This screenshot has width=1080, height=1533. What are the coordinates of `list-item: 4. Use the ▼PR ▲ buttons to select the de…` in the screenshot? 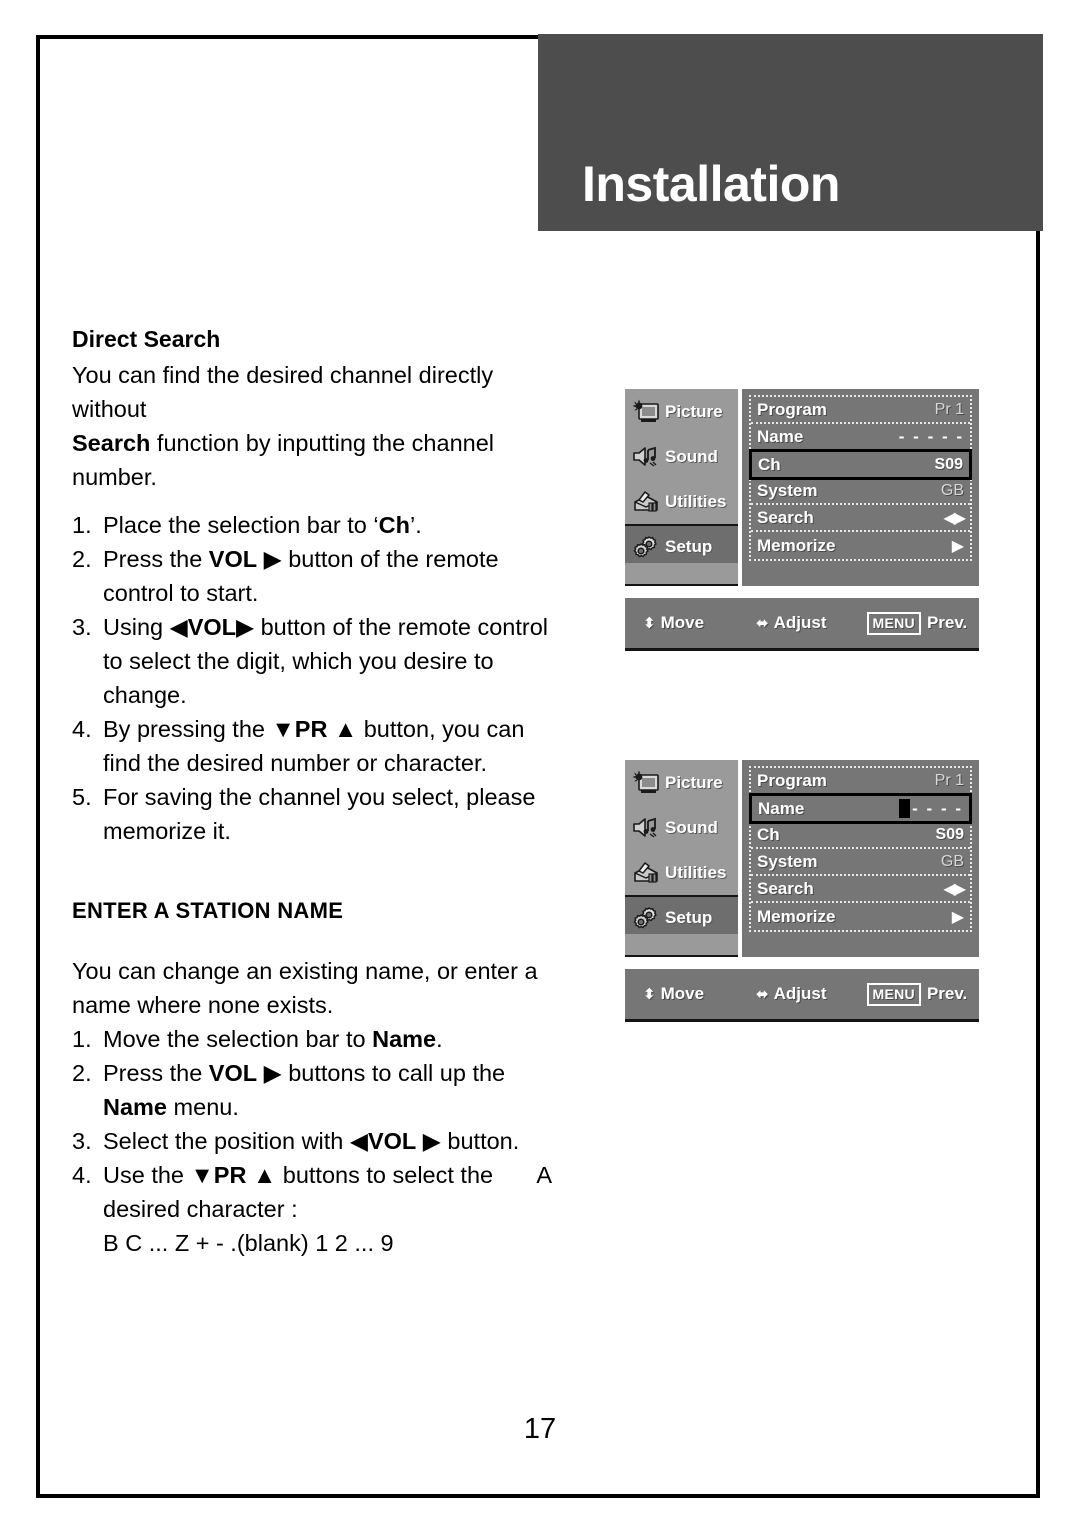 It's located at (312, 1192).